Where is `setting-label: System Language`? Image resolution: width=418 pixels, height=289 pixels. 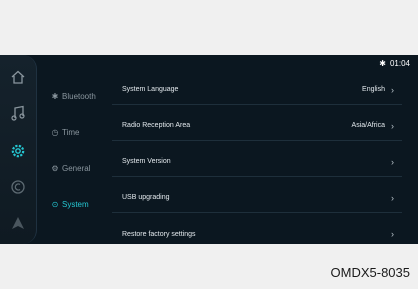 setting-label: System Language is located at coordinates (150, 89).